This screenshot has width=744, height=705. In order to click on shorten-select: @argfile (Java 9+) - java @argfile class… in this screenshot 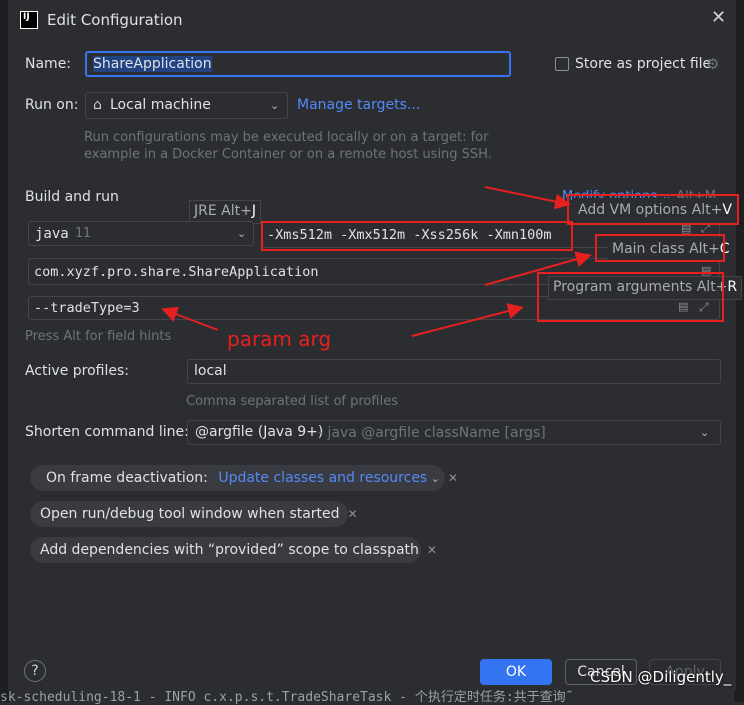, I will do `click(454, 432)`.